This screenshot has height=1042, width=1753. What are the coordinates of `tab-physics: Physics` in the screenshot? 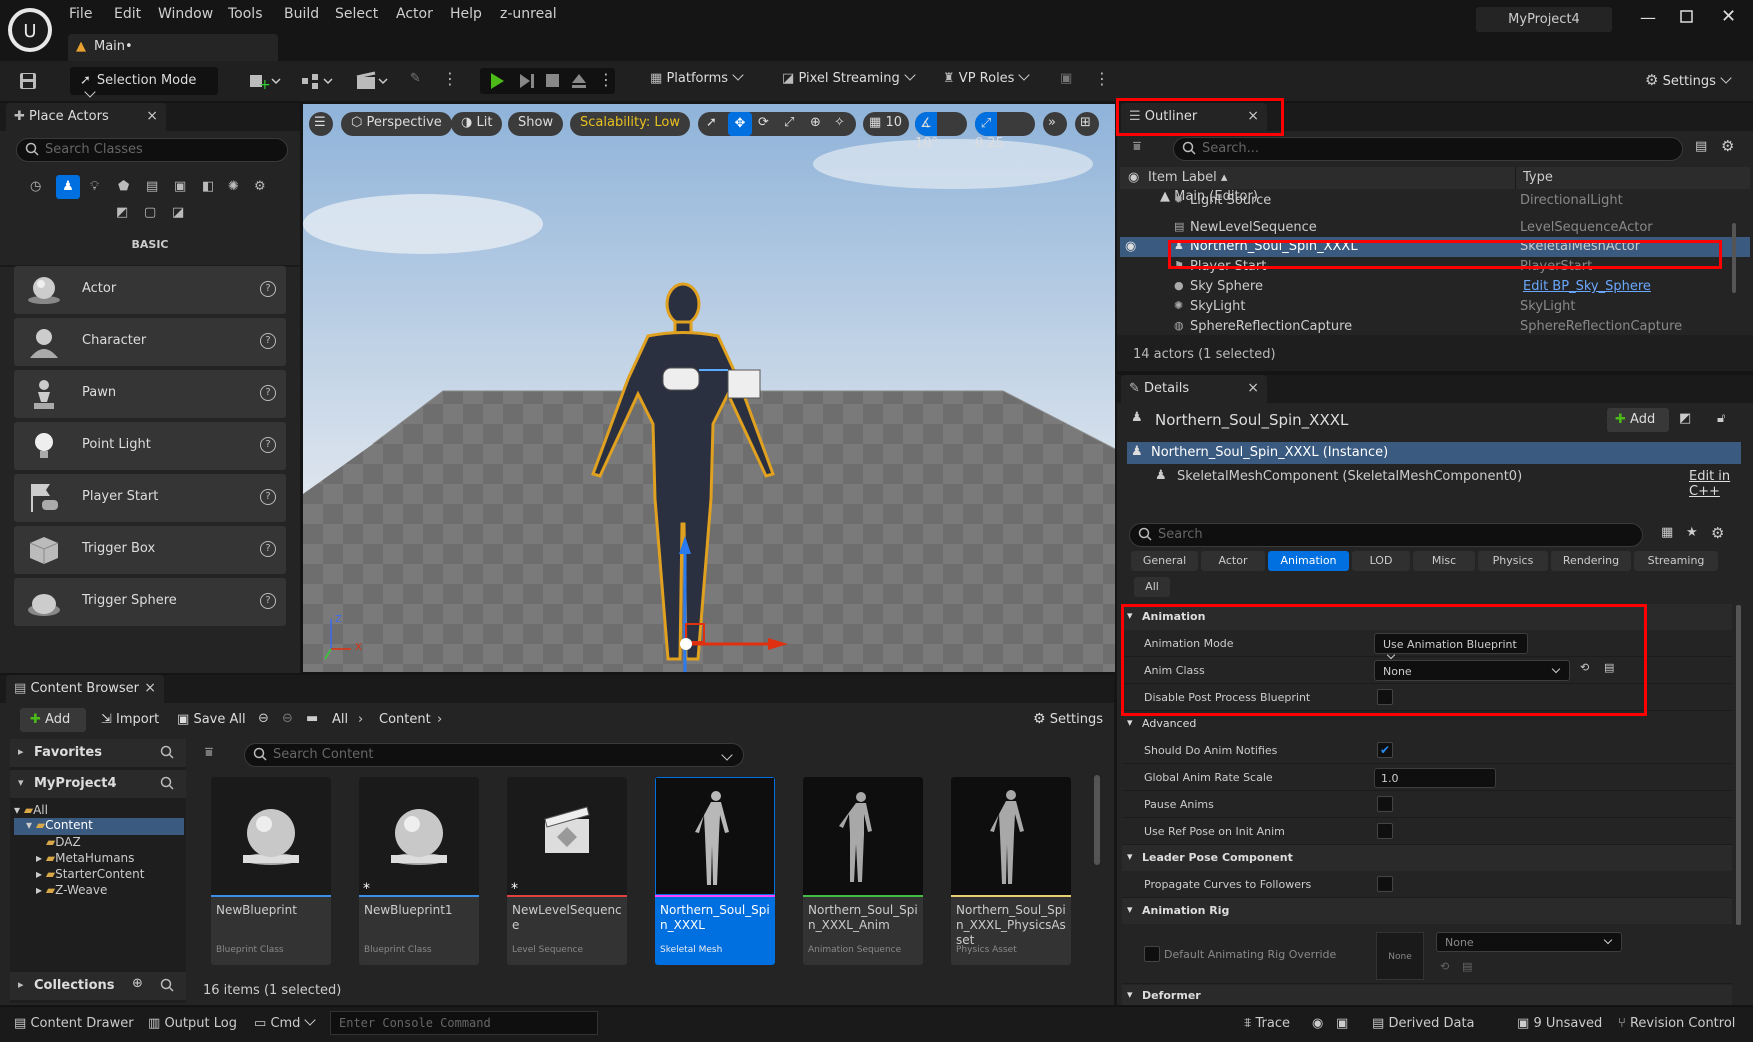 It's located at (1513, 561).